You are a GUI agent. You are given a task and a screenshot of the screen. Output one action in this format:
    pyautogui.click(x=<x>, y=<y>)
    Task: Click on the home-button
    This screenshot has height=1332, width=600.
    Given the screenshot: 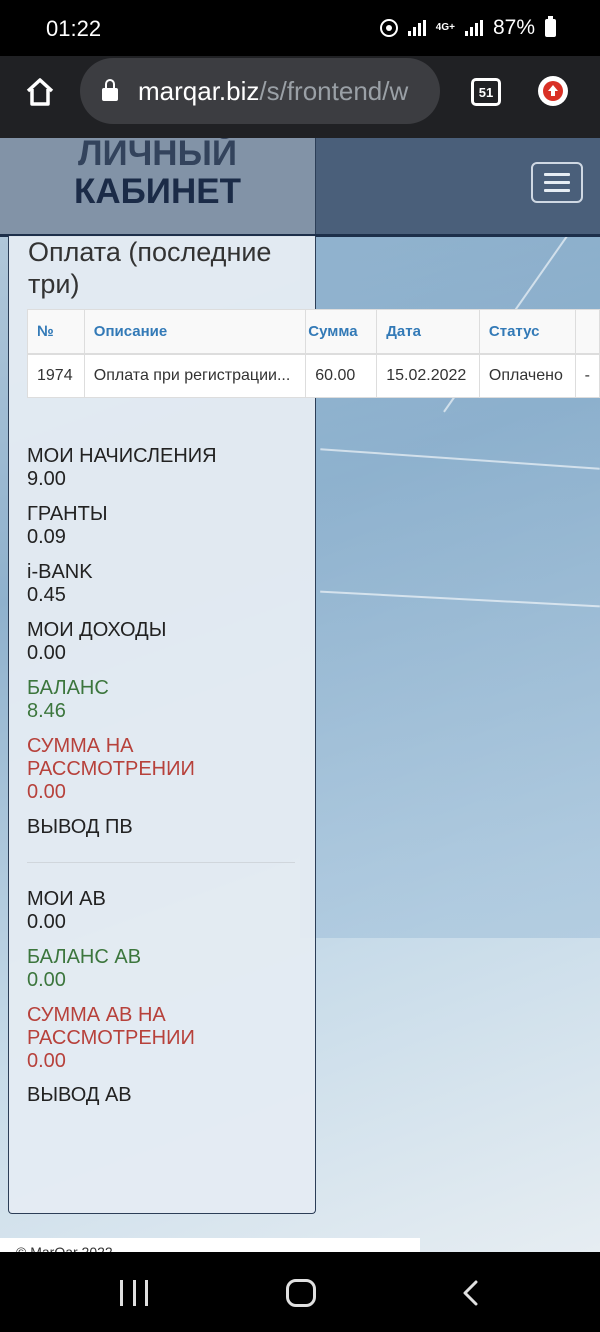 What is the action you would take?
    pyautogui.click(x=301, y=1293)
    